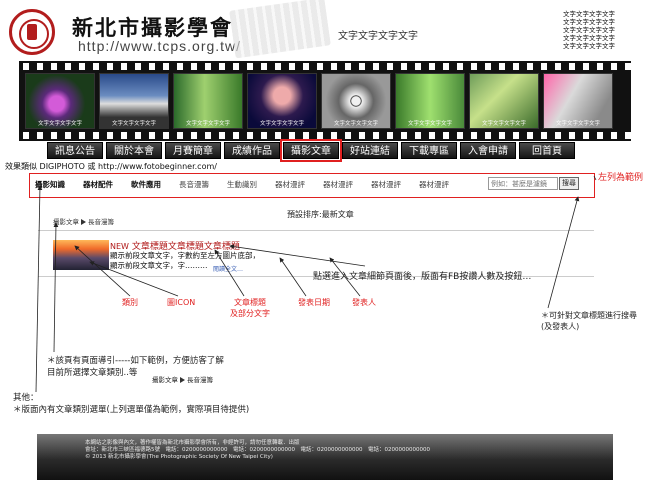  I want to click on banner-photo-petals: 文字文字文字文字, so click(578, 101).